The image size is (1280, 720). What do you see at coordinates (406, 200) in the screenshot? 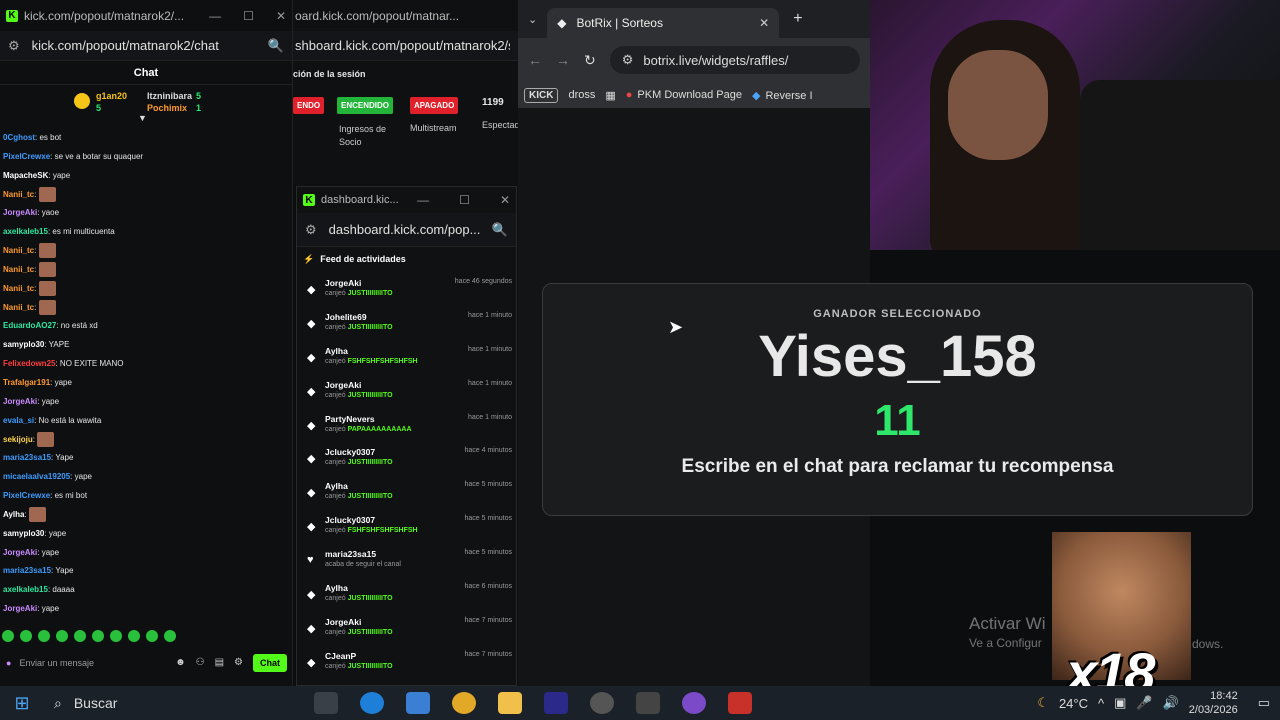
I see `feed-titlebar: K dashboard.kic... — ☐ ✕` at bounding box center [406, 200].